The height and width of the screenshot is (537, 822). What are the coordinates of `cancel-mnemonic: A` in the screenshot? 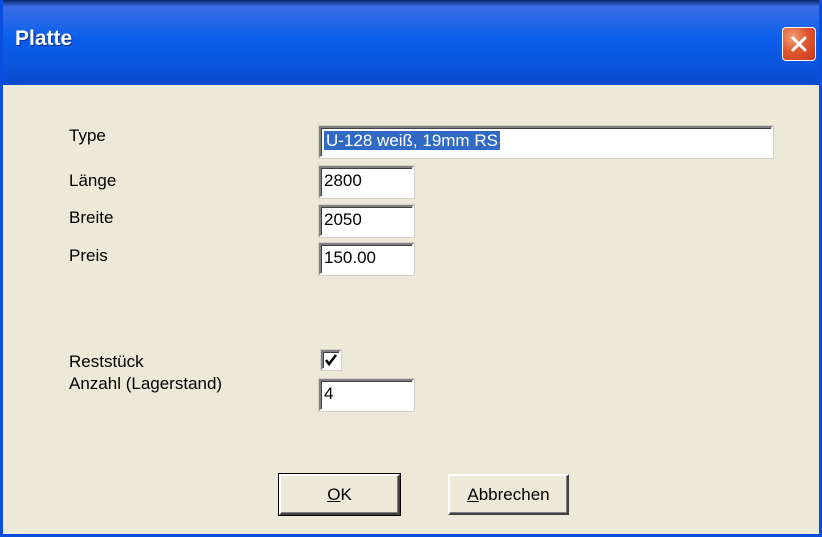 It's located at (473, 494).